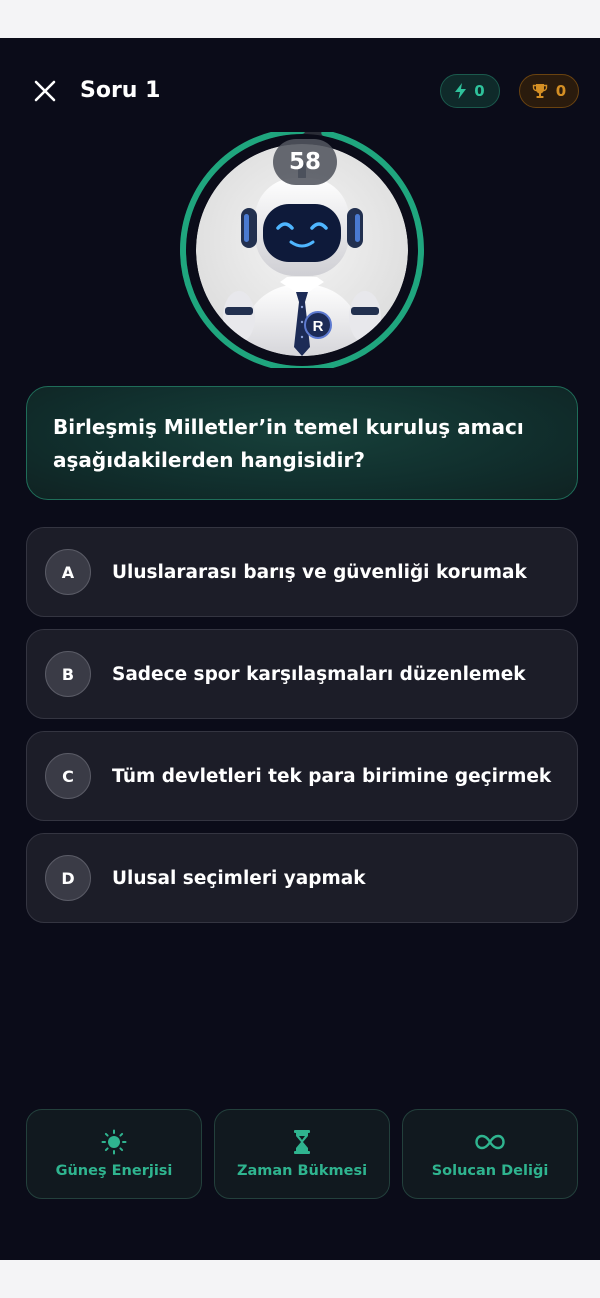  Describe the element at coordinates (302, 1142) in the screenshot. I see `hourglass-icon` at that location.